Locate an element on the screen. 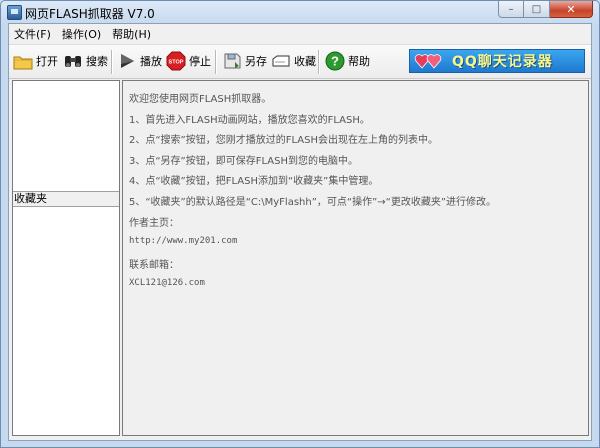  info-line: 1、首先进入FLASH动画网站，播放您喜欢的FLASH。 is located at coordinates (249, 120).